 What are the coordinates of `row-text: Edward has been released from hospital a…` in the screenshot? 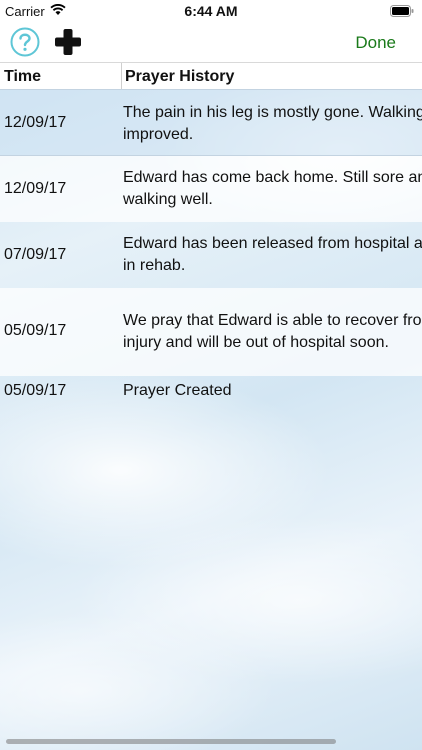 It's located at (272, 255).